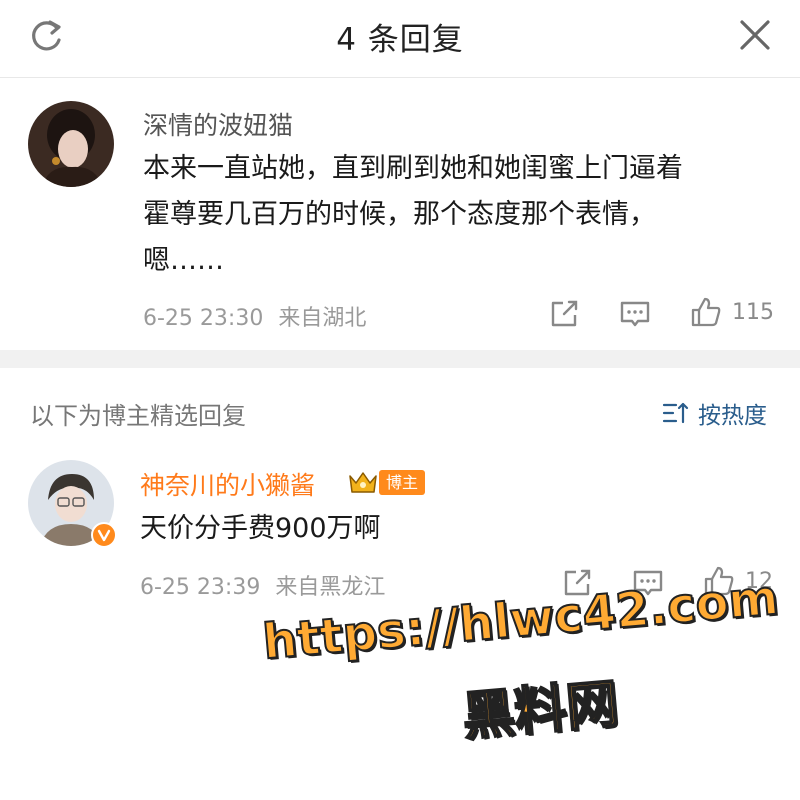  I want to click on comment-author: 深情的波妞猫, so click(218, 124).